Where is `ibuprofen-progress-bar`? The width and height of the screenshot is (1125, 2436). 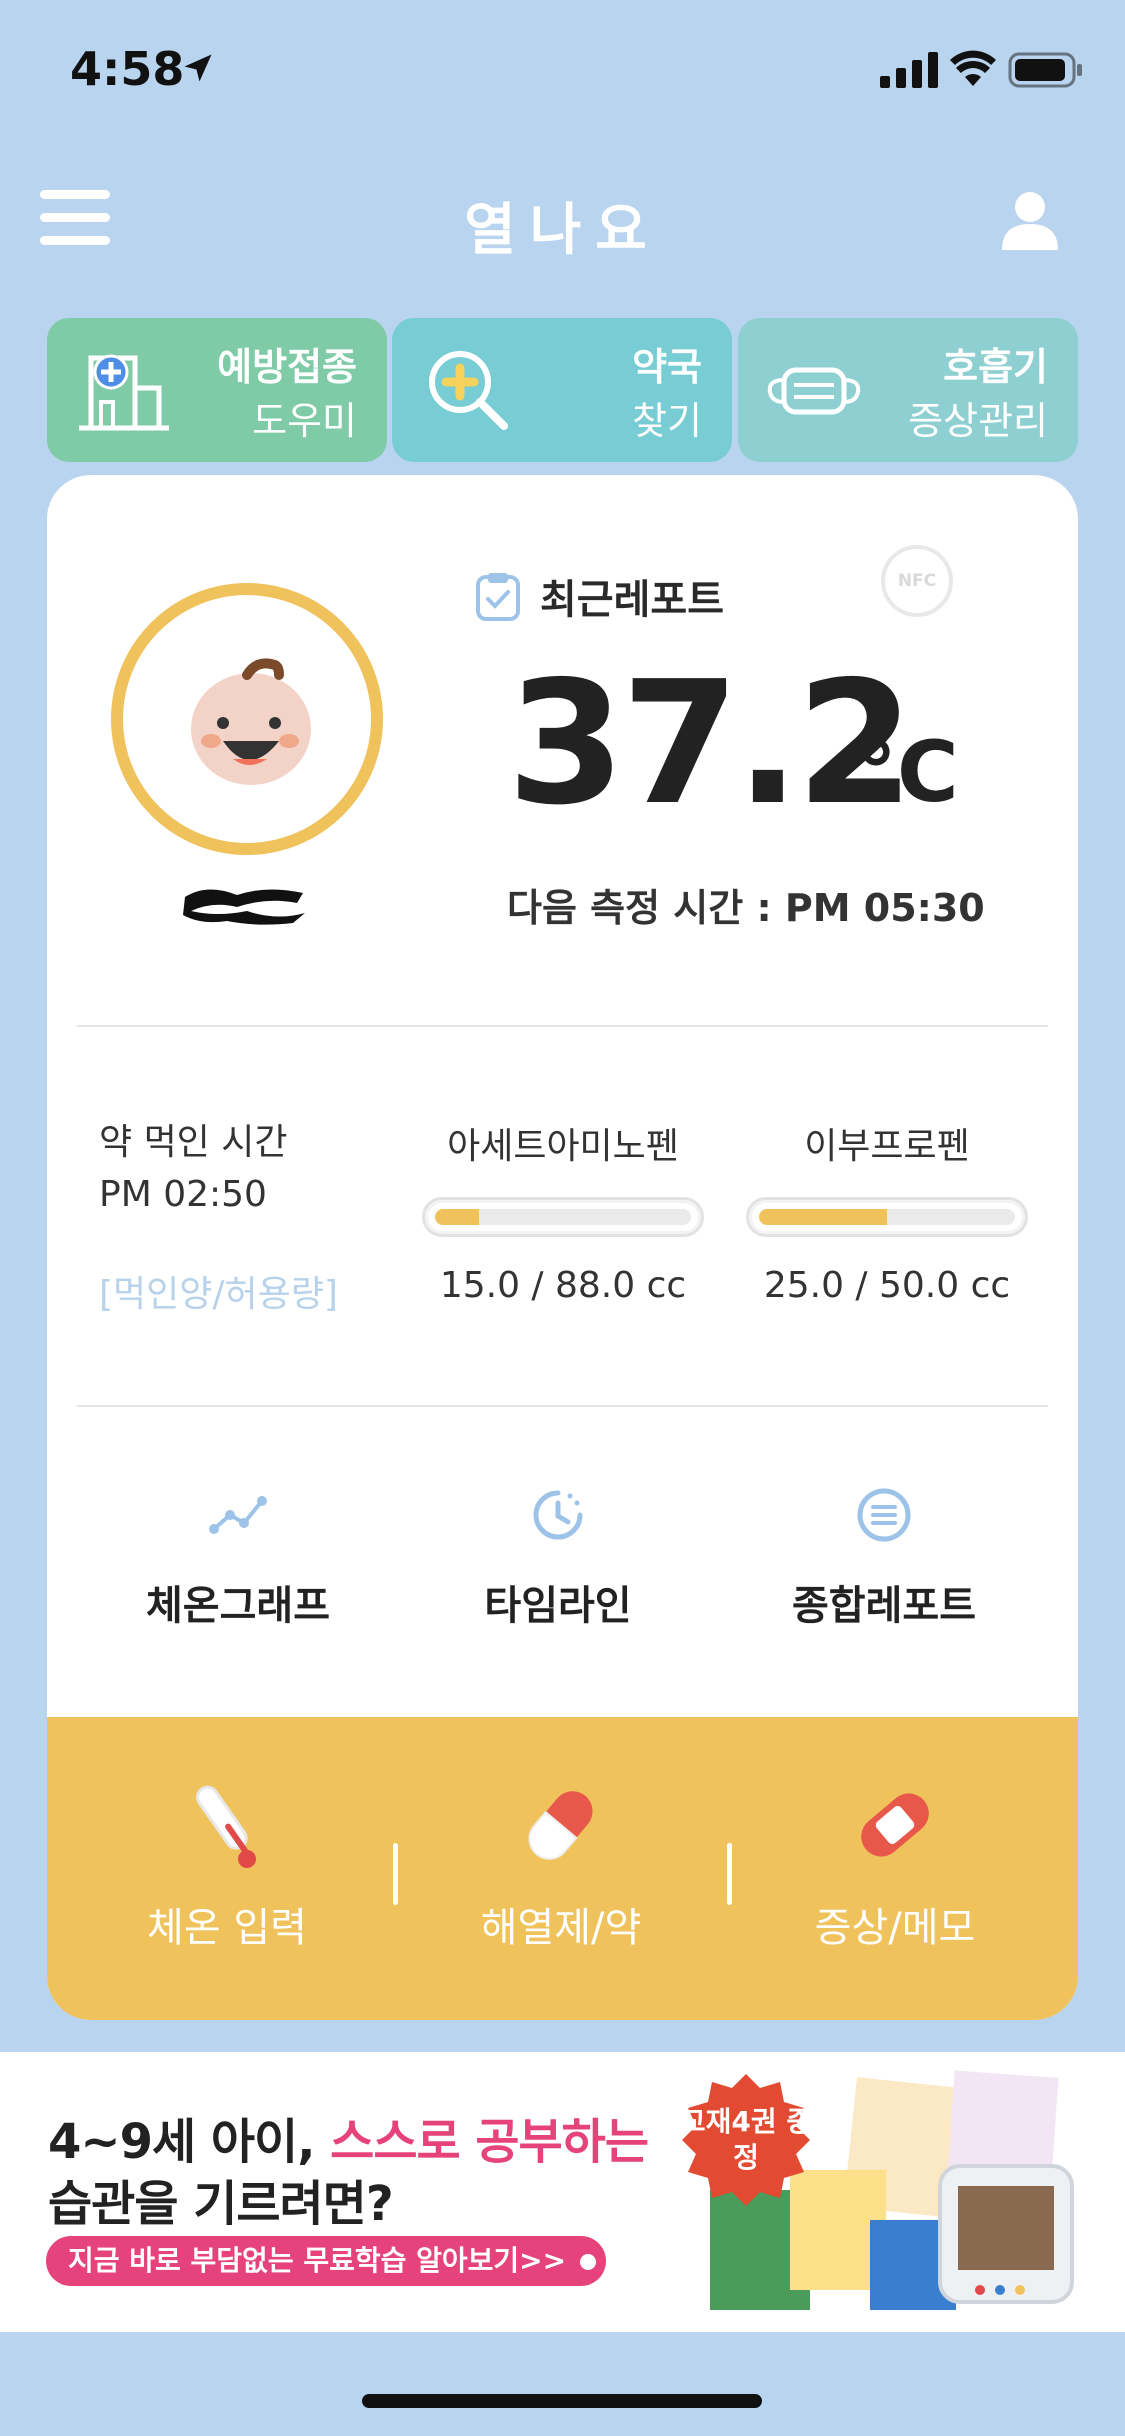 ibuprofen-progress-bar is located at coordinates (887, 1217).